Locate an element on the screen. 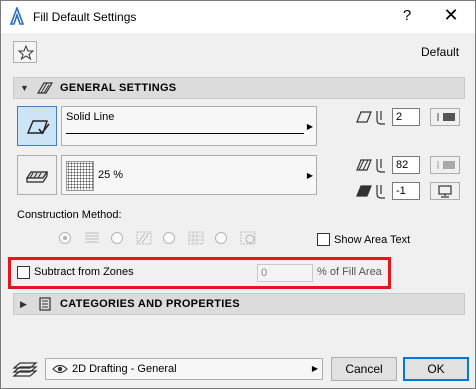 This screenshot has height=389, width=476. construction-method-label: Construction Method: is located at coordinates (69, 215).